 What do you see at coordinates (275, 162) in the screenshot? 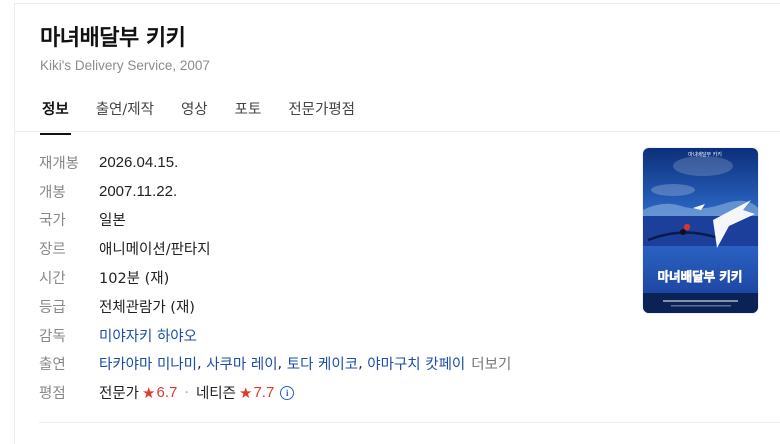
I see `info-row-rerelease: 재개봉 2026.04.15.` at bounding box center [275, 162].